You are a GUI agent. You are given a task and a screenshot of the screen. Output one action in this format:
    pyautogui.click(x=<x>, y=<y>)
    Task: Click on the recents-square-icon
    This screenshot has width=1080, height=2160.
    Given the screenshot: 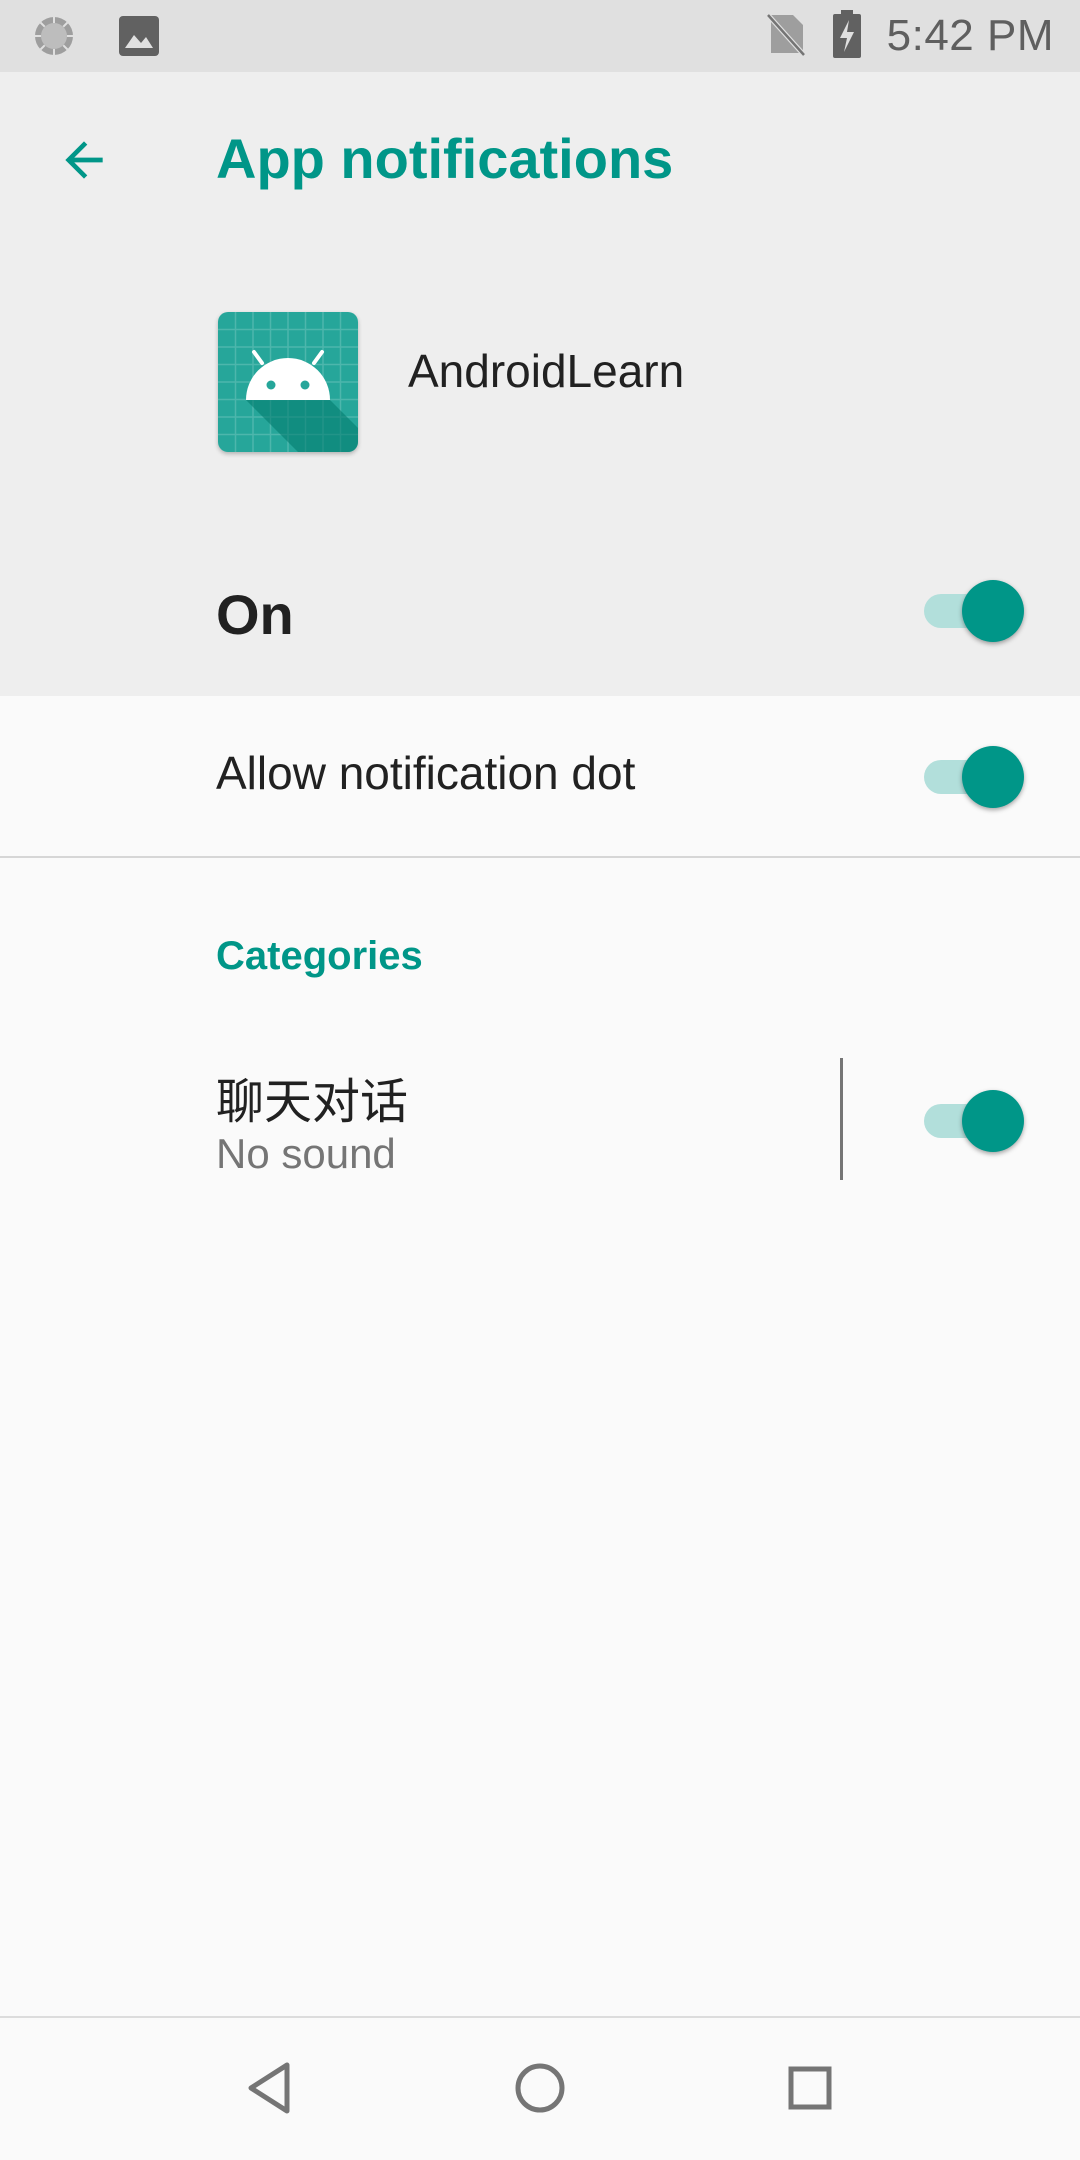 What is the action you would take?
    pyautogui.click(x=810, y=2090)
    